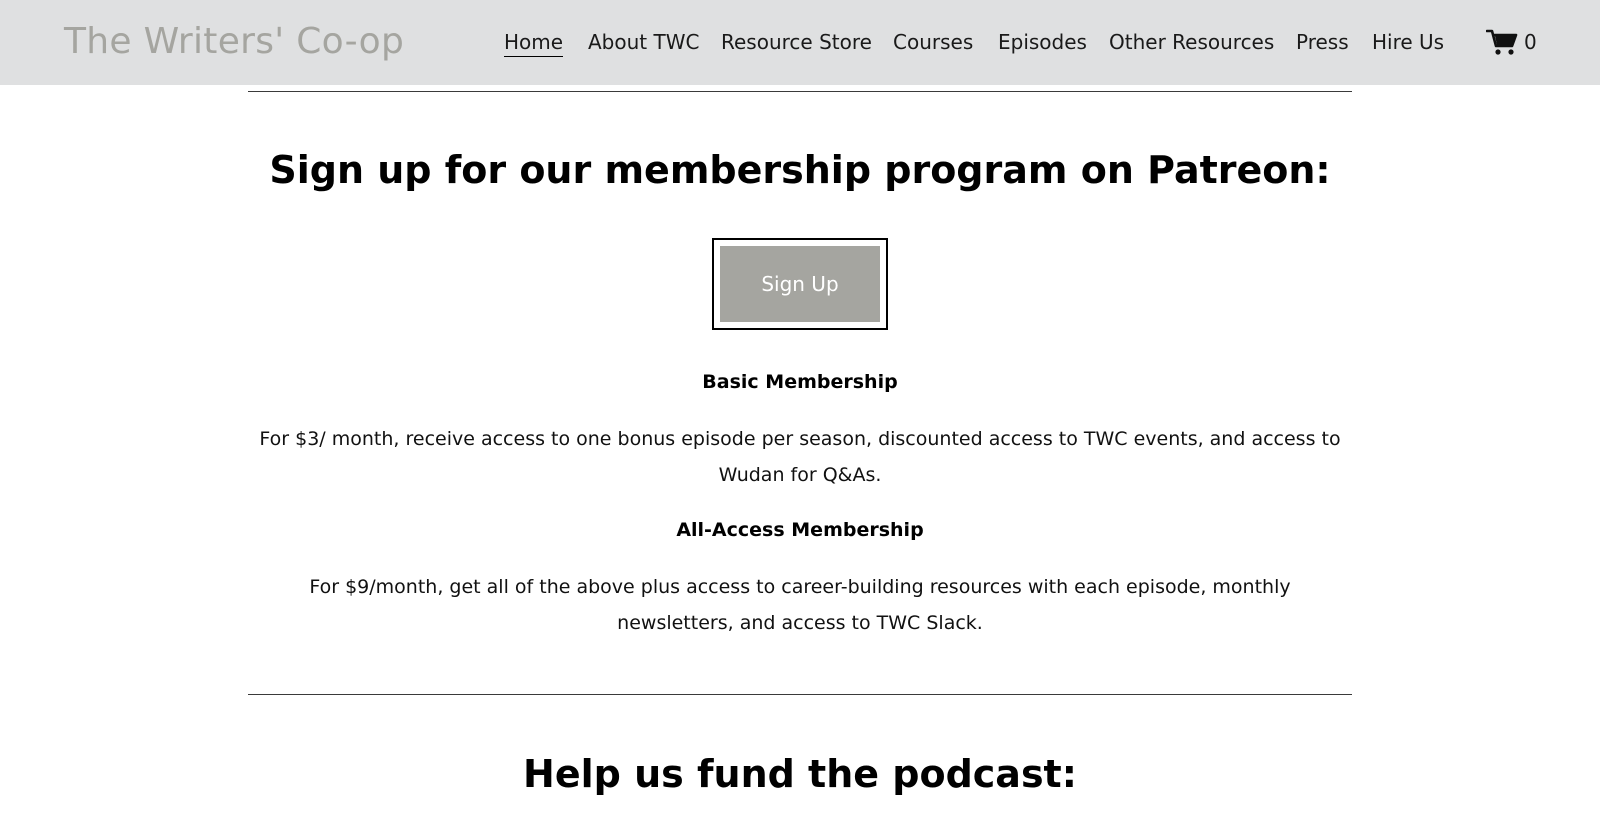 This screenshot has height=816, width=1600. I want to click on cart-count: 0, so click(1530, 42).